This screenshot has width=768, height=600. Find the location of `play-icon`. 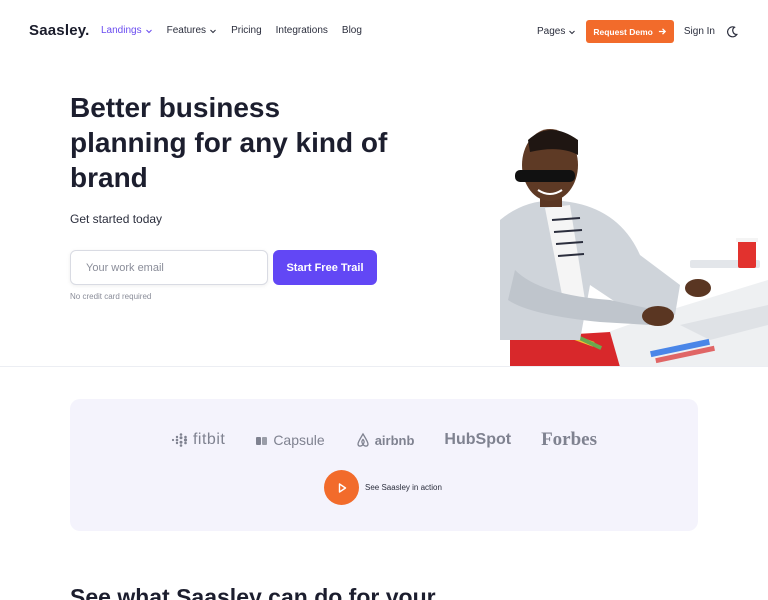

play-icon is located at coordinates (342, 487).